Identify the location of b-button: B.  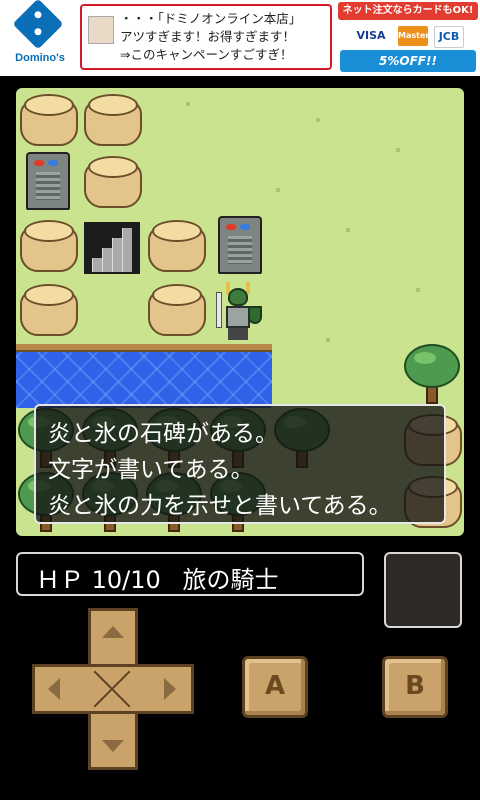
(415, 687).